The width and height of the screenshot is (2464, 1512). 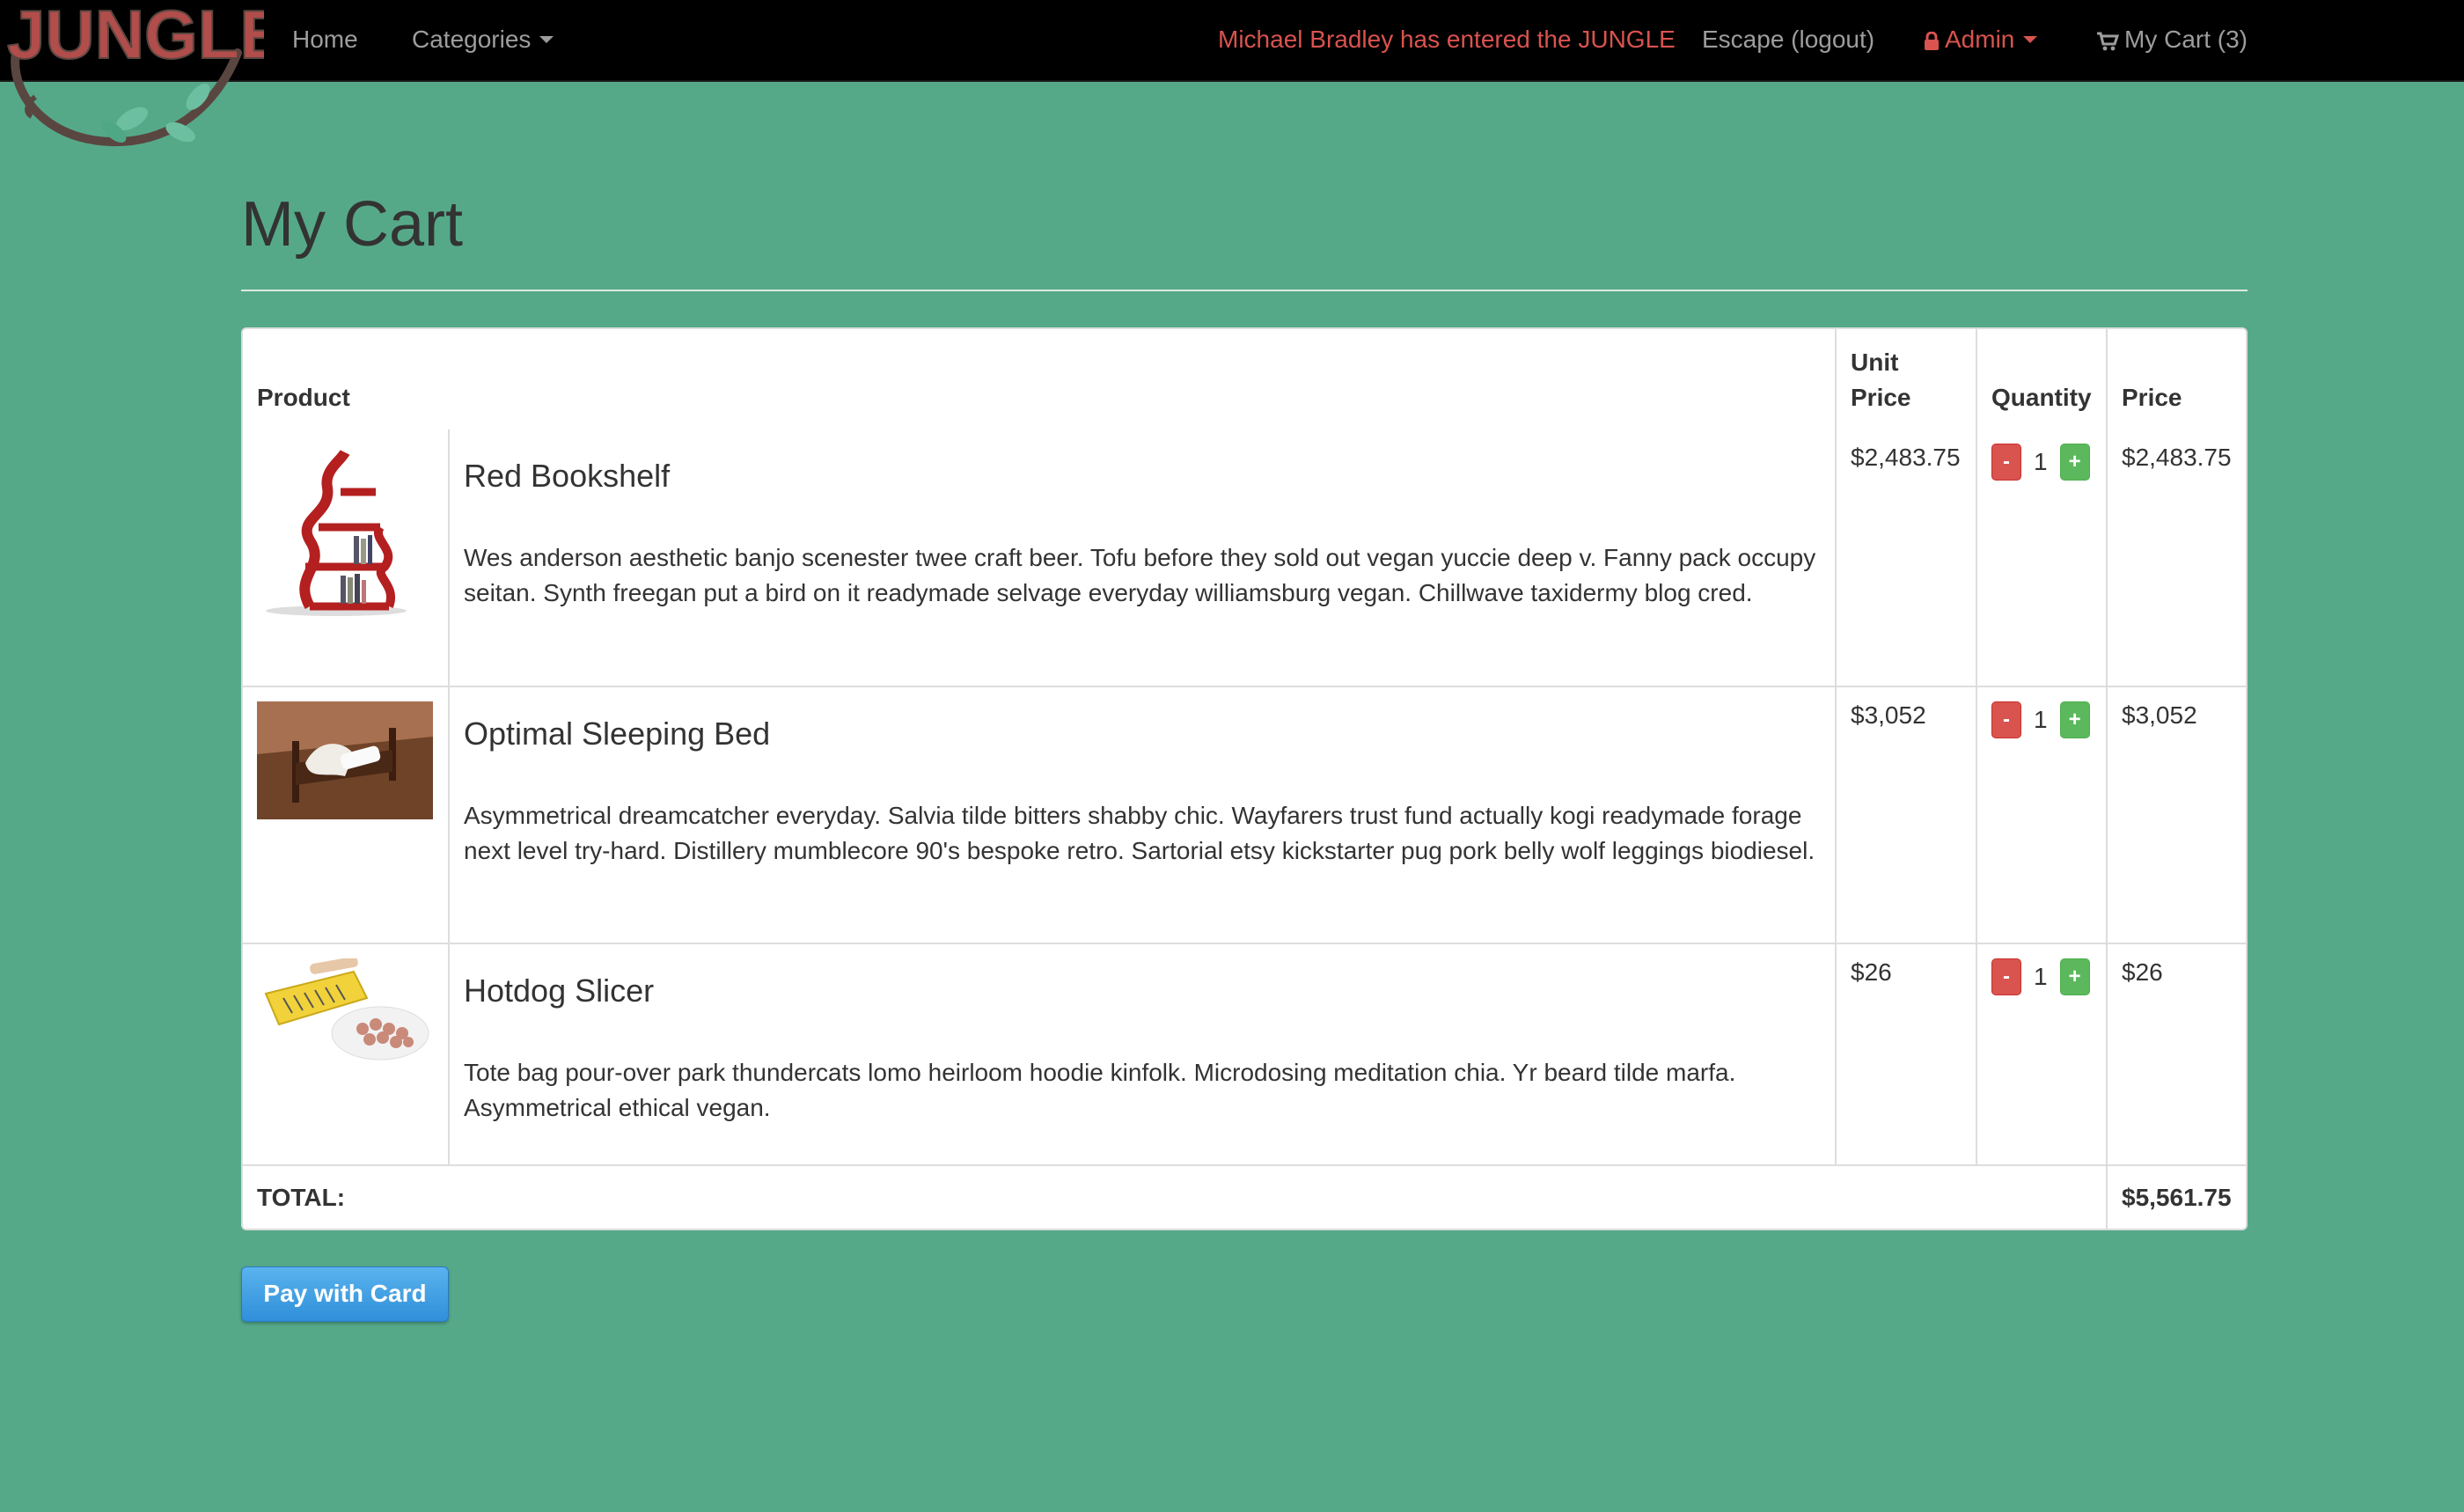 What do you see at coordinates (2177, 1198) in the screenshot?
I see `total-value: $5,561.75` at bounding box center [2177, 1198].